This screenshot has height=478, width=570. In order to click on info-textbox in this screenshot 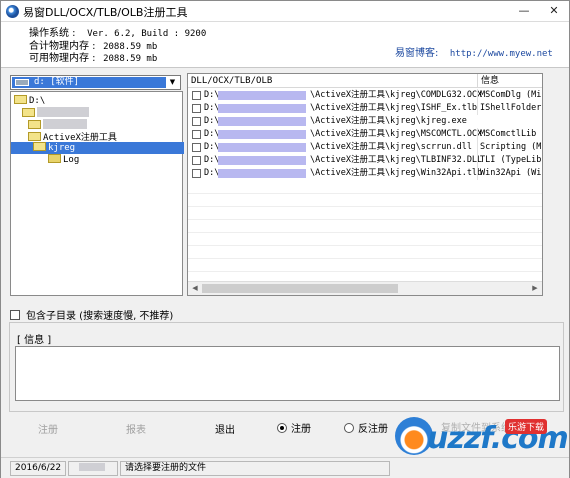, I will do `click(287, 373)`.